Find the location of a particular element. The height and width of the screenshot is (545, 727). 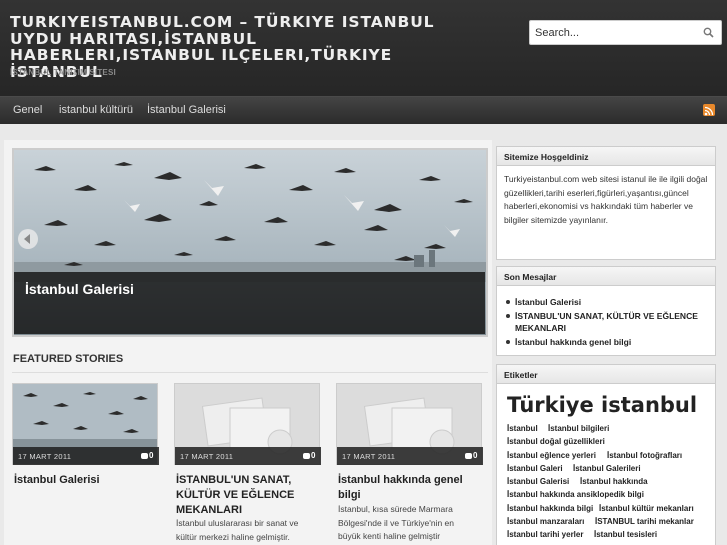

rss-icon is located at coordinates (709, 110).